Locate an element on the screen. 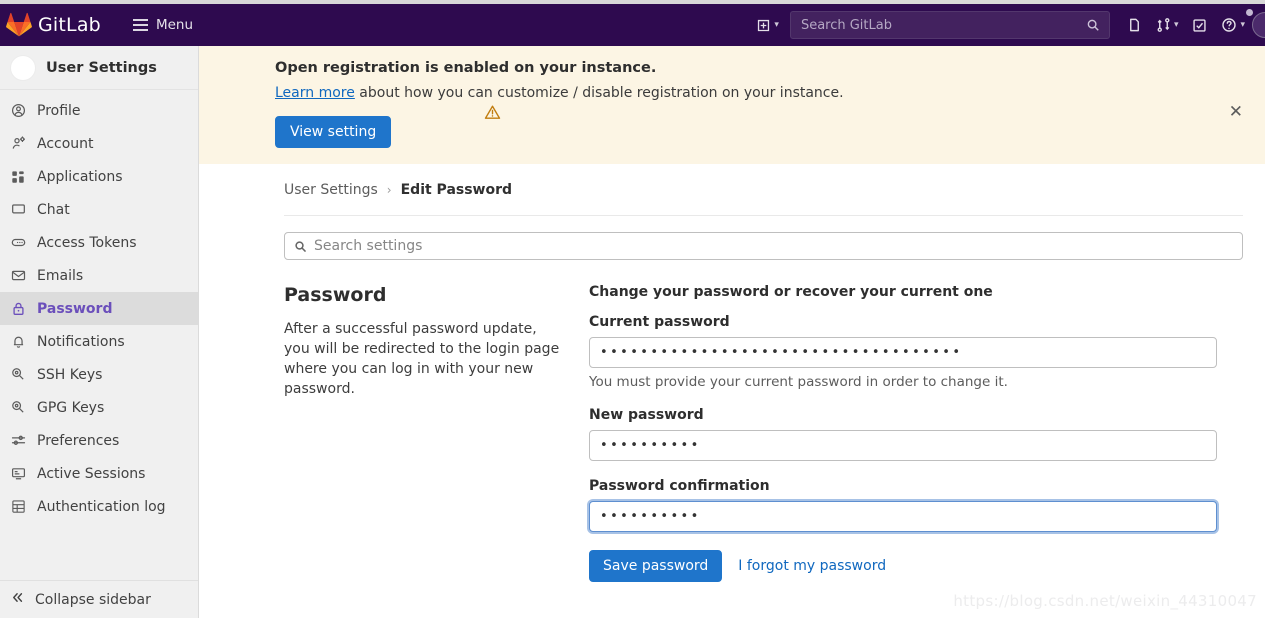 This screenshot has height=618, width=1265. view-setting-button: View setting is located at coordinates (333, 132).